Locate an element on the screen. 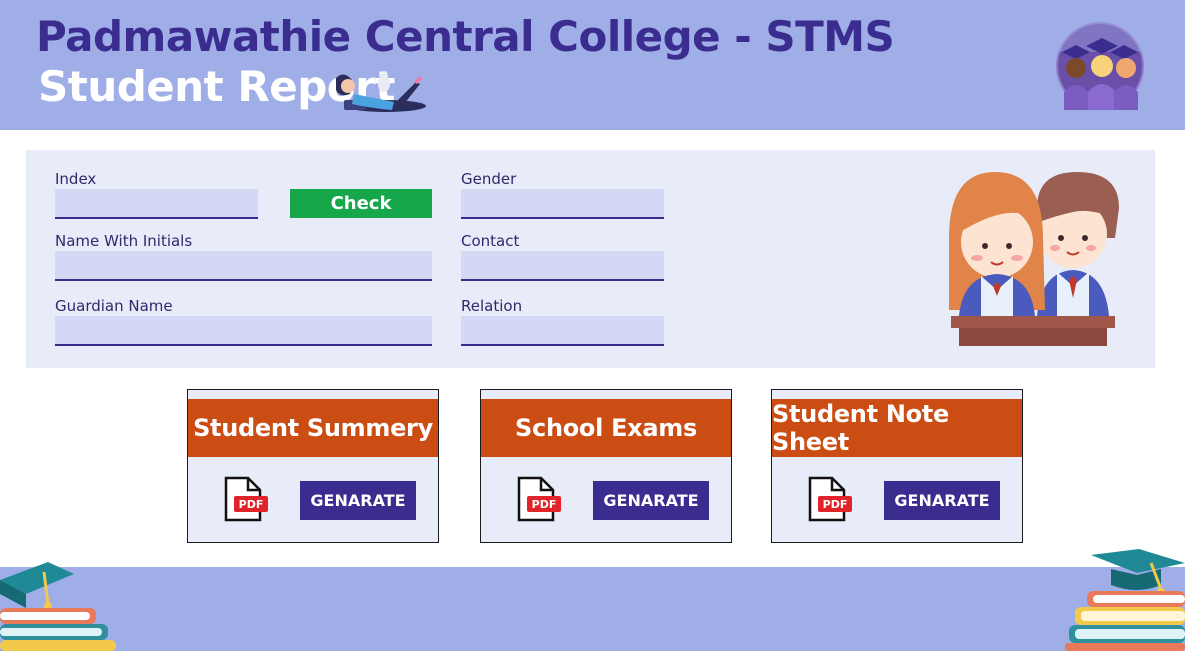 The image size is (1185, 651). guardian-name-input is located at coordinates (243, 331).